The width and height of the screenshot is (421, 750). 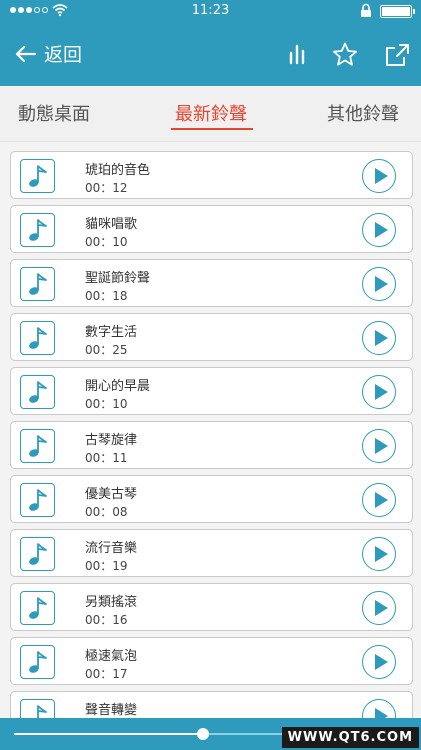 I want to click on back-button: 返回, so click(x=48, y=53).